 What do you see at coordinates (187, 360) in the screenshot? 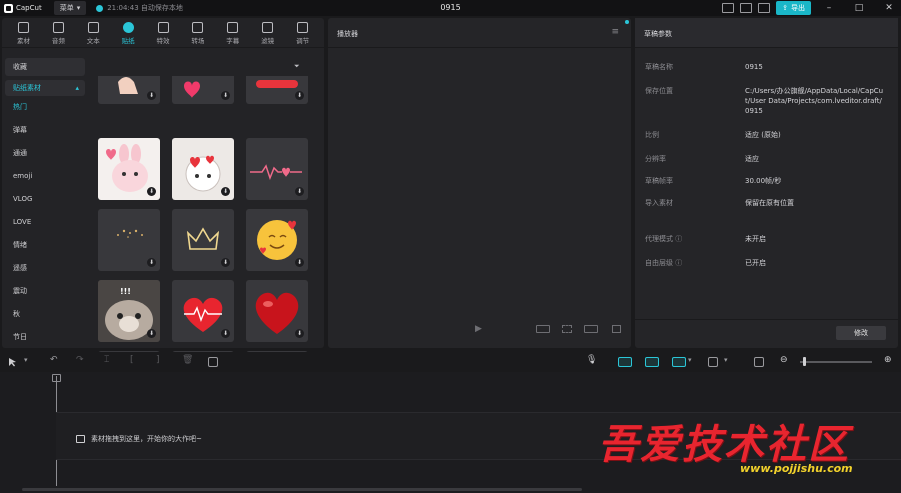
I see `delete-icon: 🗑` at bounding box center [187, 360].